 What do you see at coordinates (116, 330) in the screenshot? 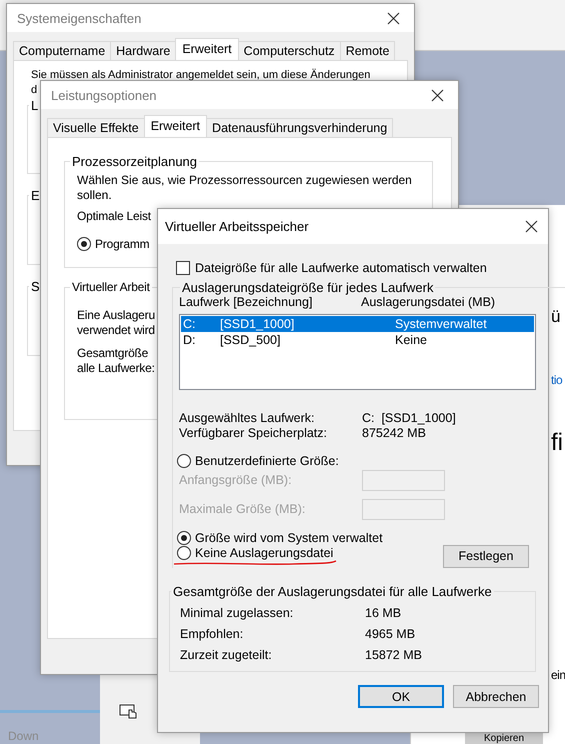
I see `description-text: verwendet wird` at bounding box center [116, 330].